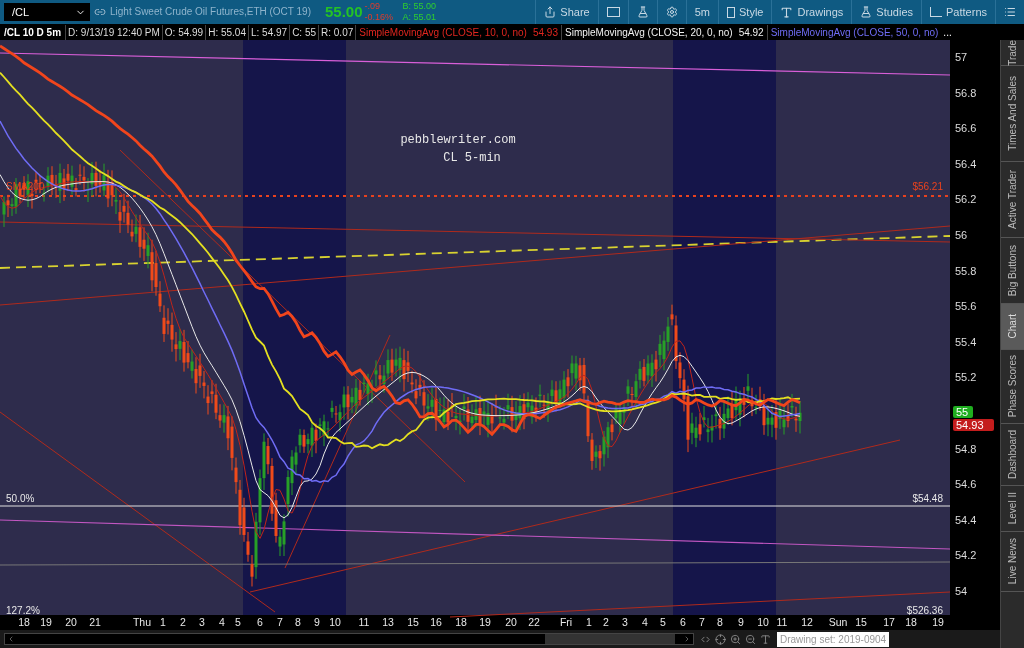 Image resolution: width=1024 pixels, height=648 pixels. I want to click on time-tick: 21, so click(95, 622).